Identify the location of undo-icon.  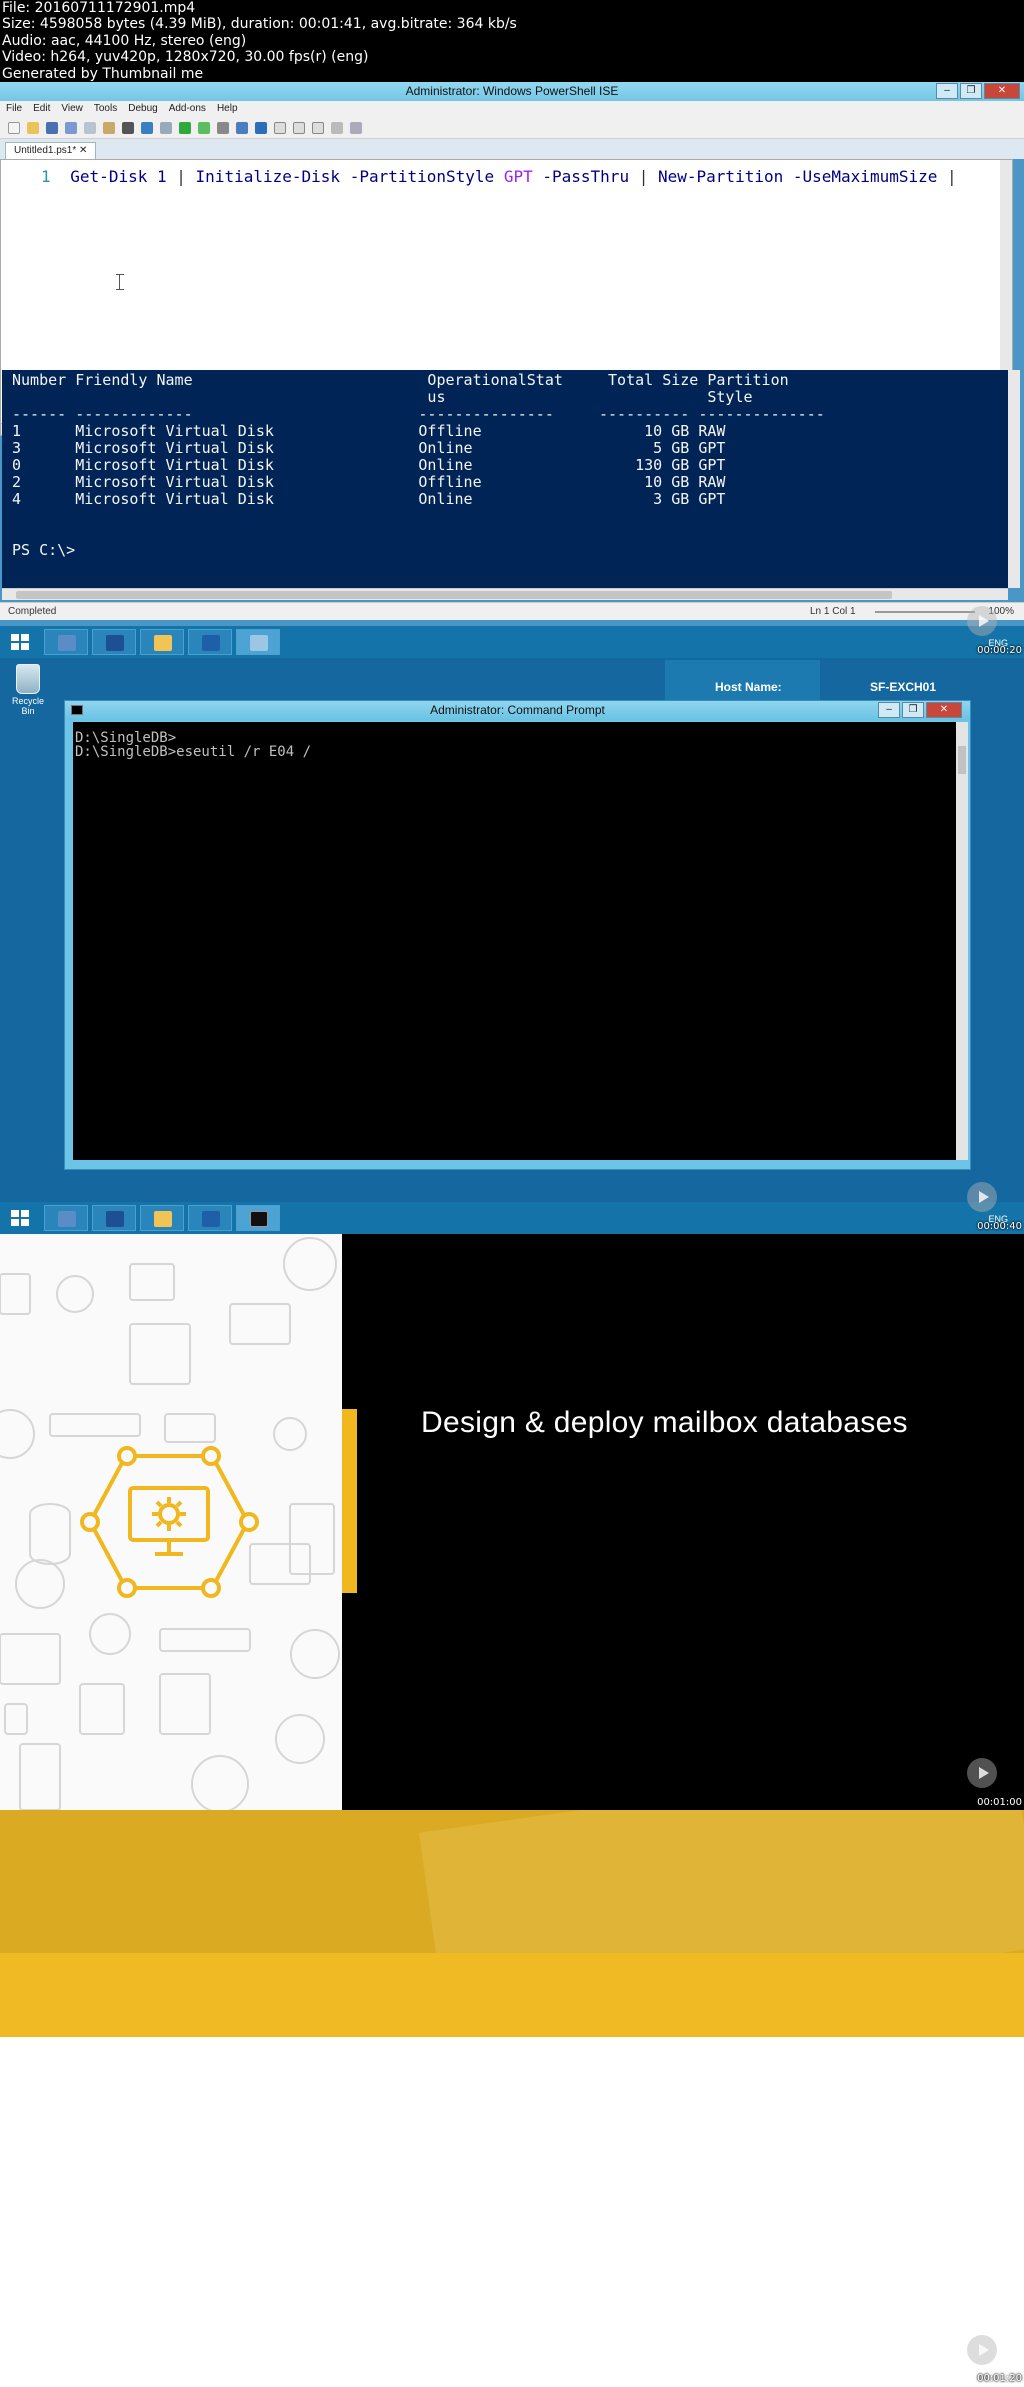
(147, 127).